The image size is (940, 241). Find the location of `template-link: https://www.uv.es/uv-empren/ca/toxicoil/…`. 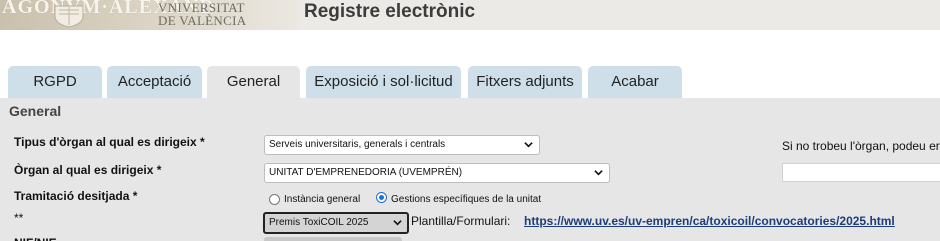

template-link: https://www.uv.es/uv-empren/ca/toxicoil/… is located at coordinates (709, 221).